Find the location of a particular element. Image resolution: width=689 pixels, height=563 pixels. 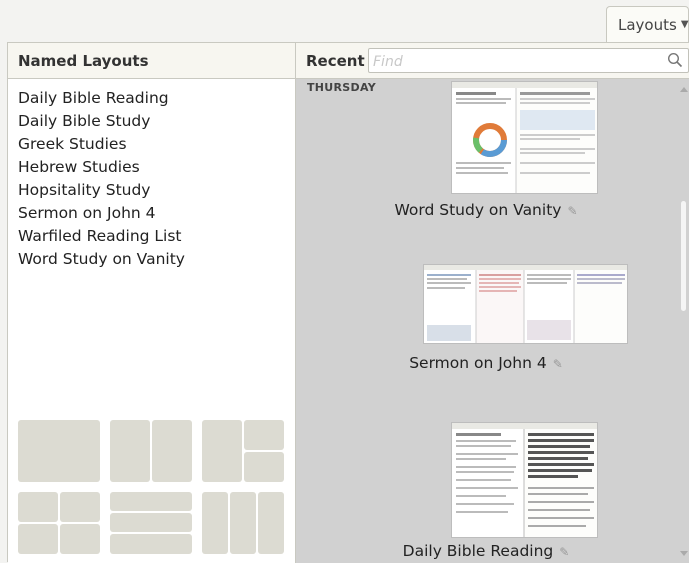

recent-header: Recent is located at coordinates (492, 61).